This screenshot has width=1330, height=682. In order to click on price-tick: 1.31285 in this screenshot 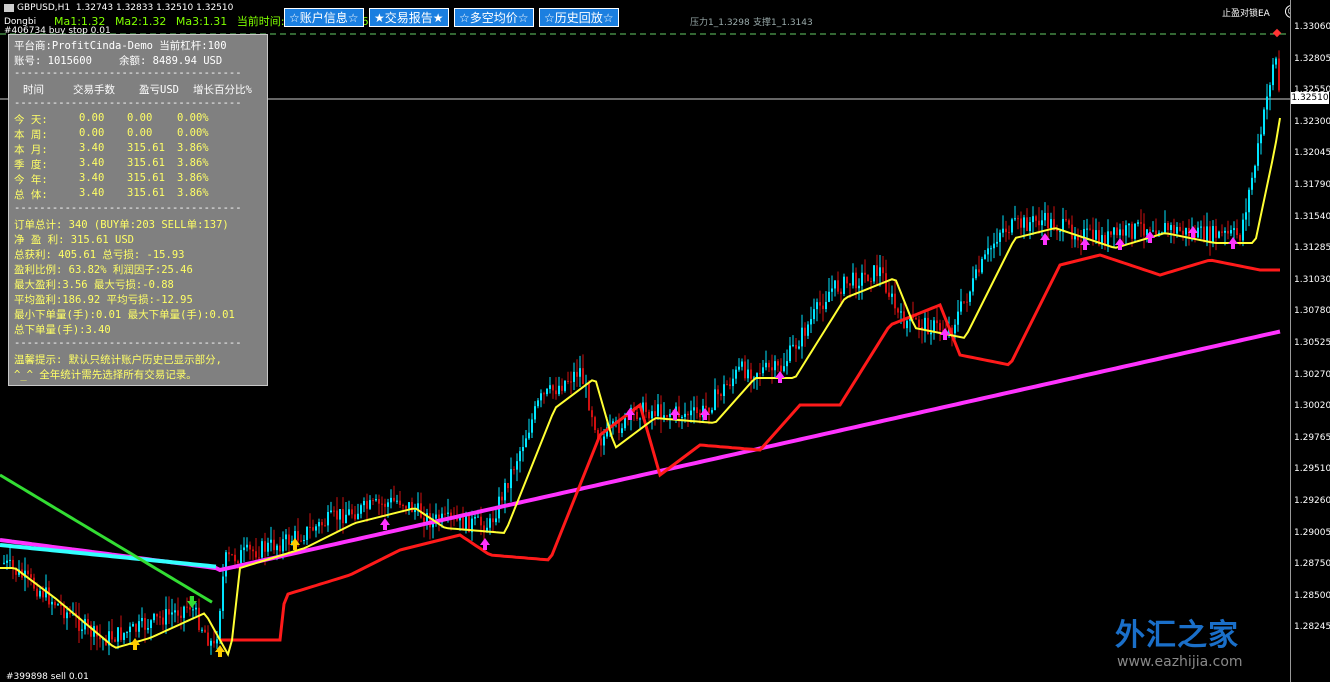, I will do `click(1312, 248)`.